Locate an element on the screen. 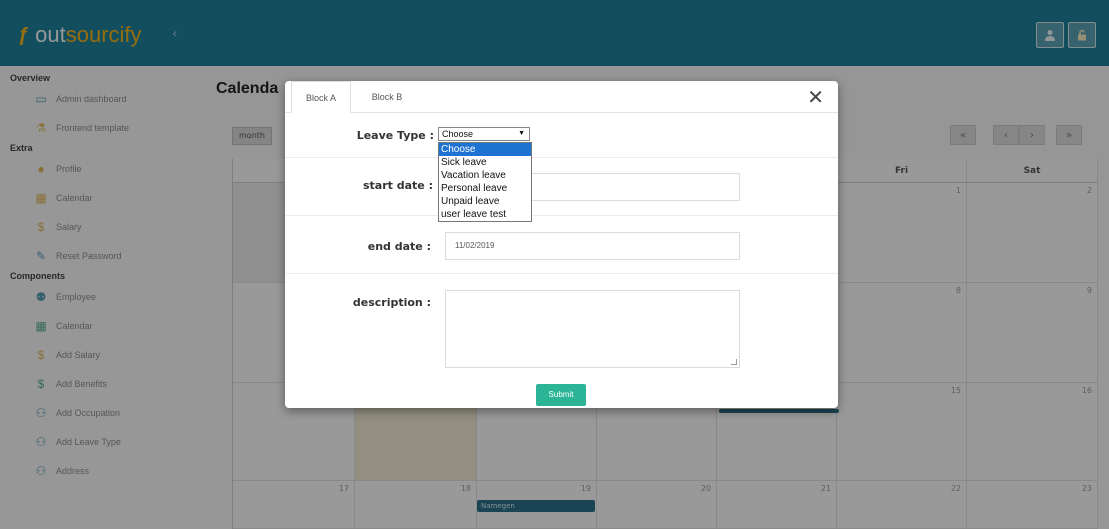  option-user-leave-test: user leave test is located at coordinates (485, 214).